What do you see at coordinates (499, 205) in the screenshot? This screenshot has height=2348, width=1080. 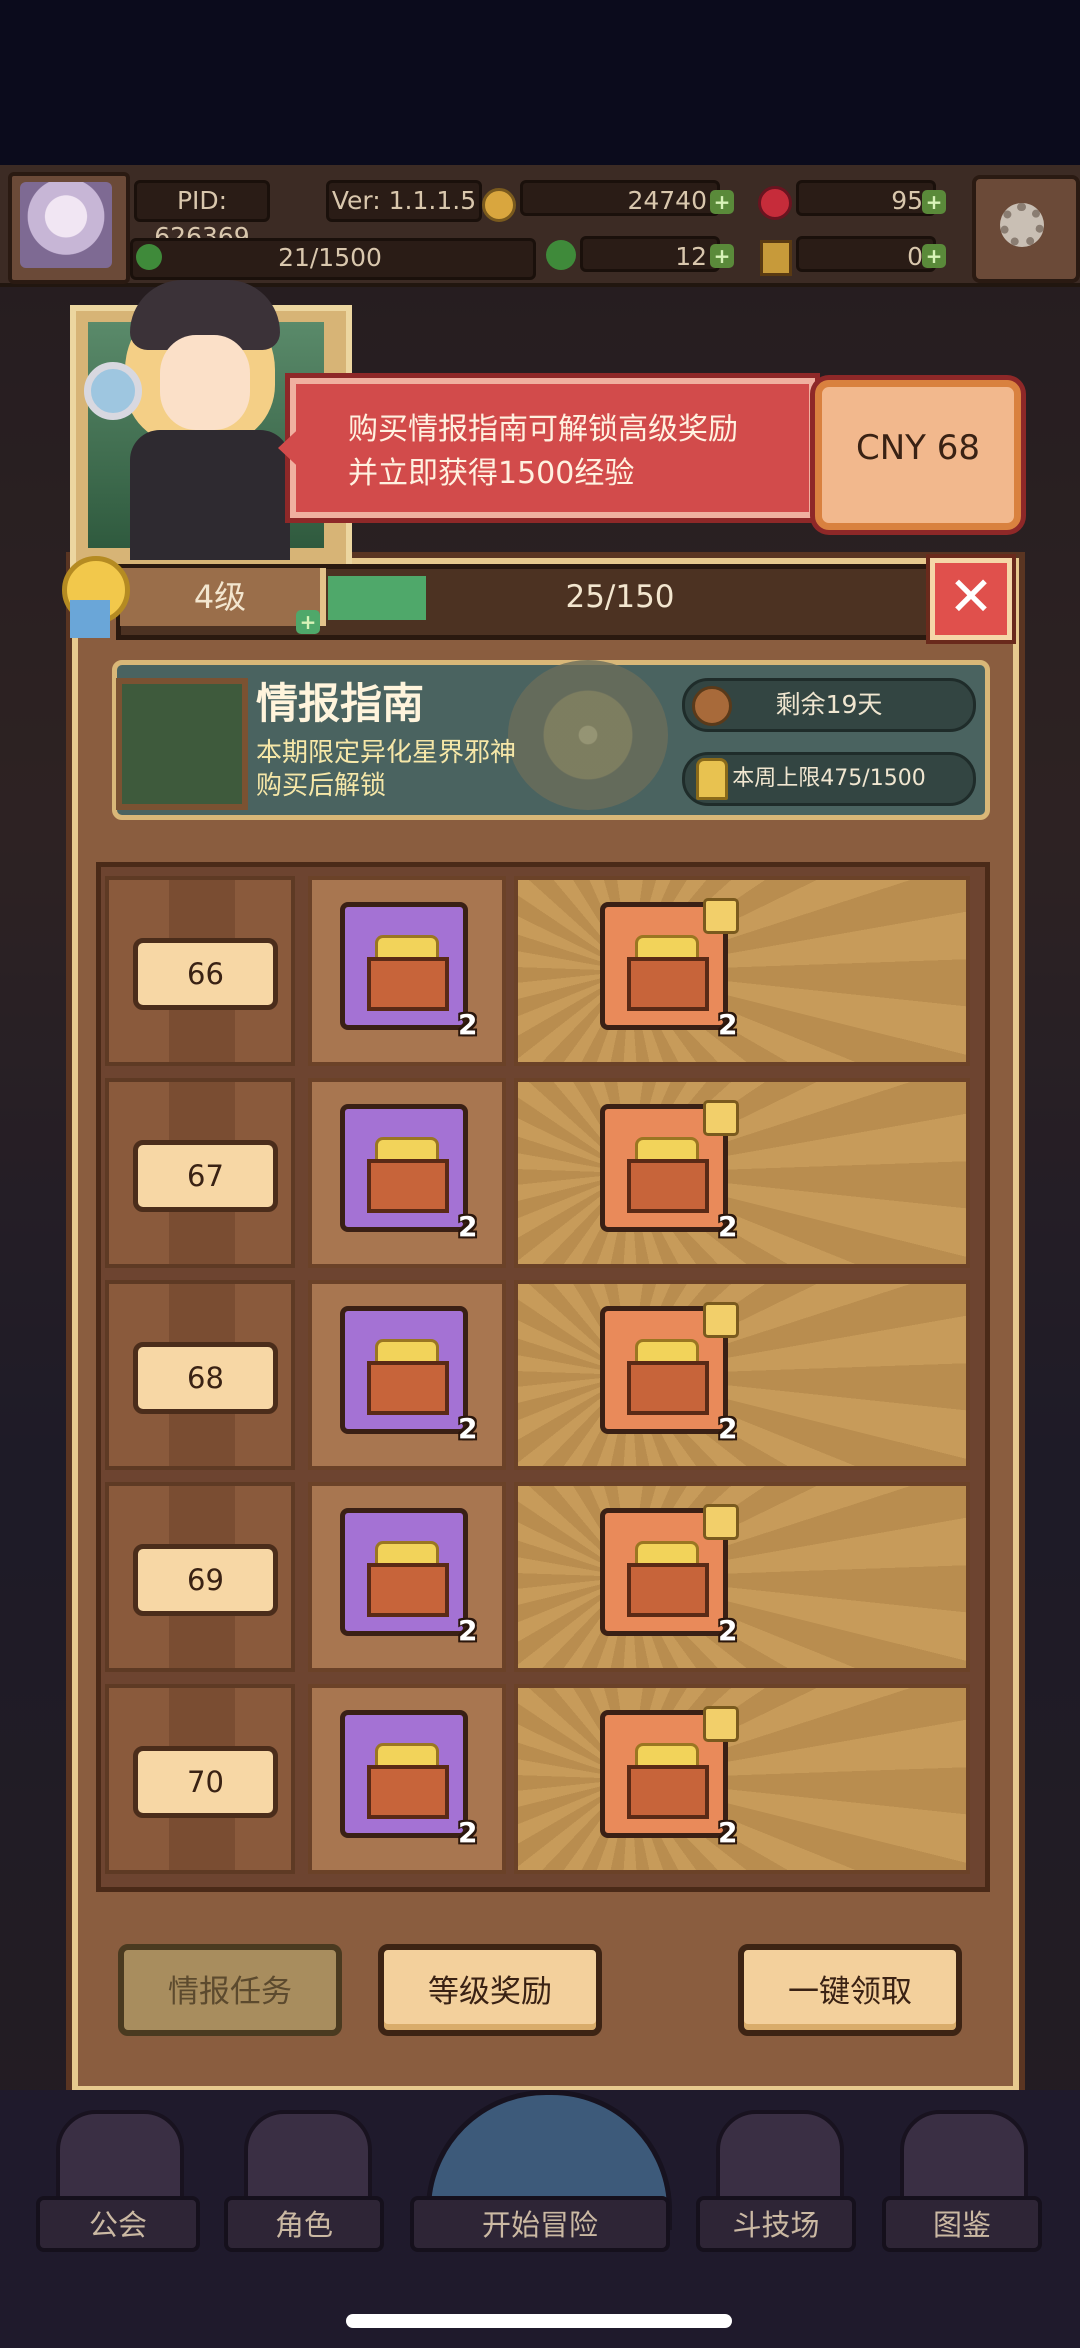 I see `gold-coin-icon` at bounding box center [499, 205].